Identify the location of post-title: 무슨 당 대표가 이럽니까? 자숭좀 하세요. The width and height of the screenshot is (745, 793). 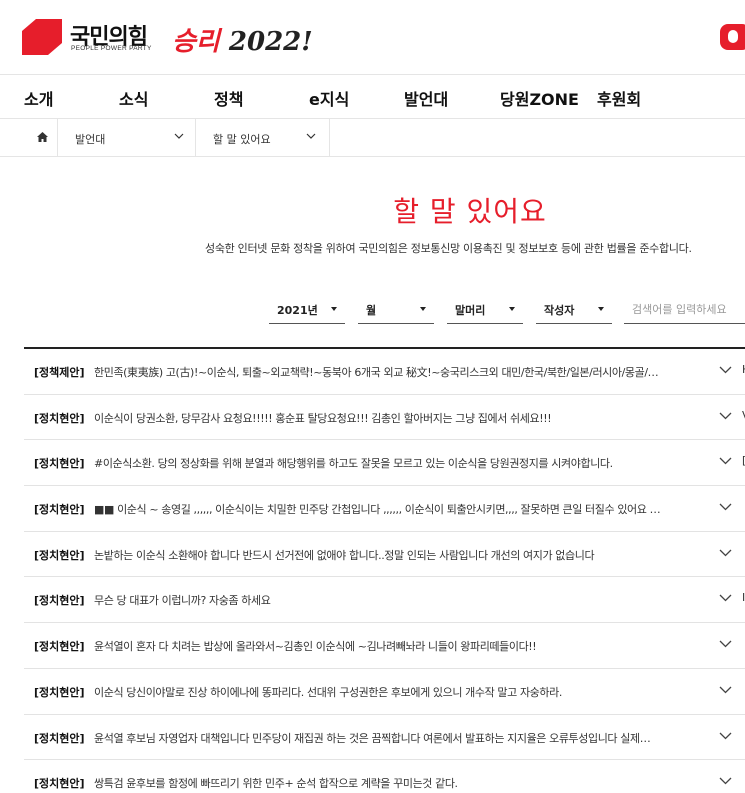
(399, 600).